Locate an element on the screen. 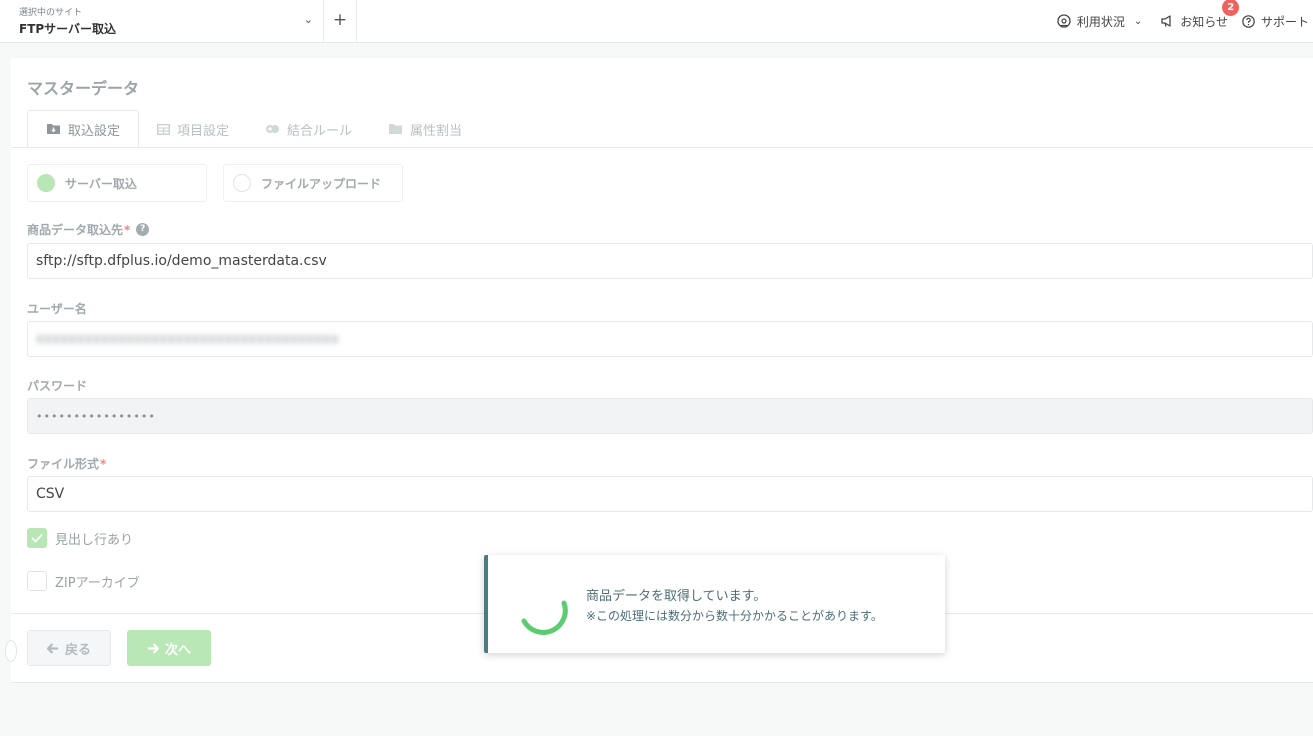  source-label-text: 商品データ取込先 is located at coordinates (75, 230).